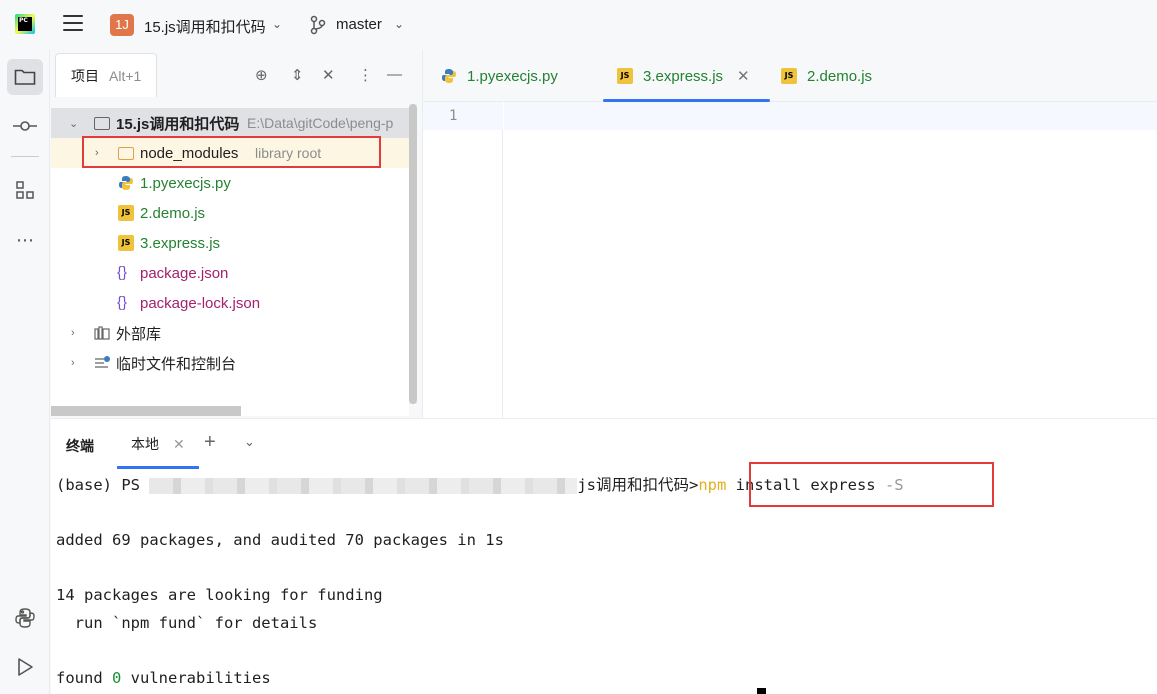 This screenshot has height=694, width=1157. What do you see at coordinates (277, 24) in the screenshot?
I see `project-chevron-down-icon: ⌄` at bounding box center [277, 24].